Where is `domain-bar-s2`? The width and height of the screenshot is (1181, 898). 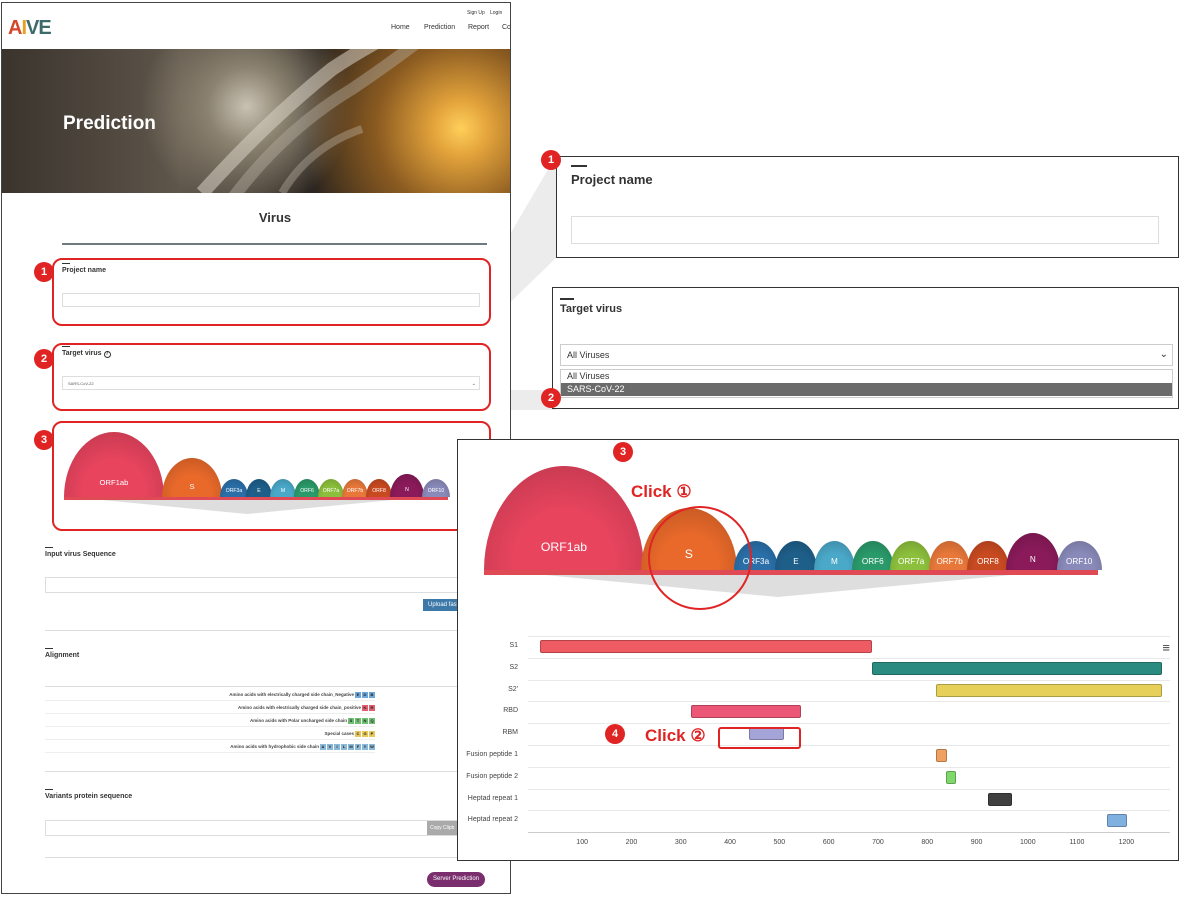
domain-bar-s2 is located at coordinates (1017, 668).